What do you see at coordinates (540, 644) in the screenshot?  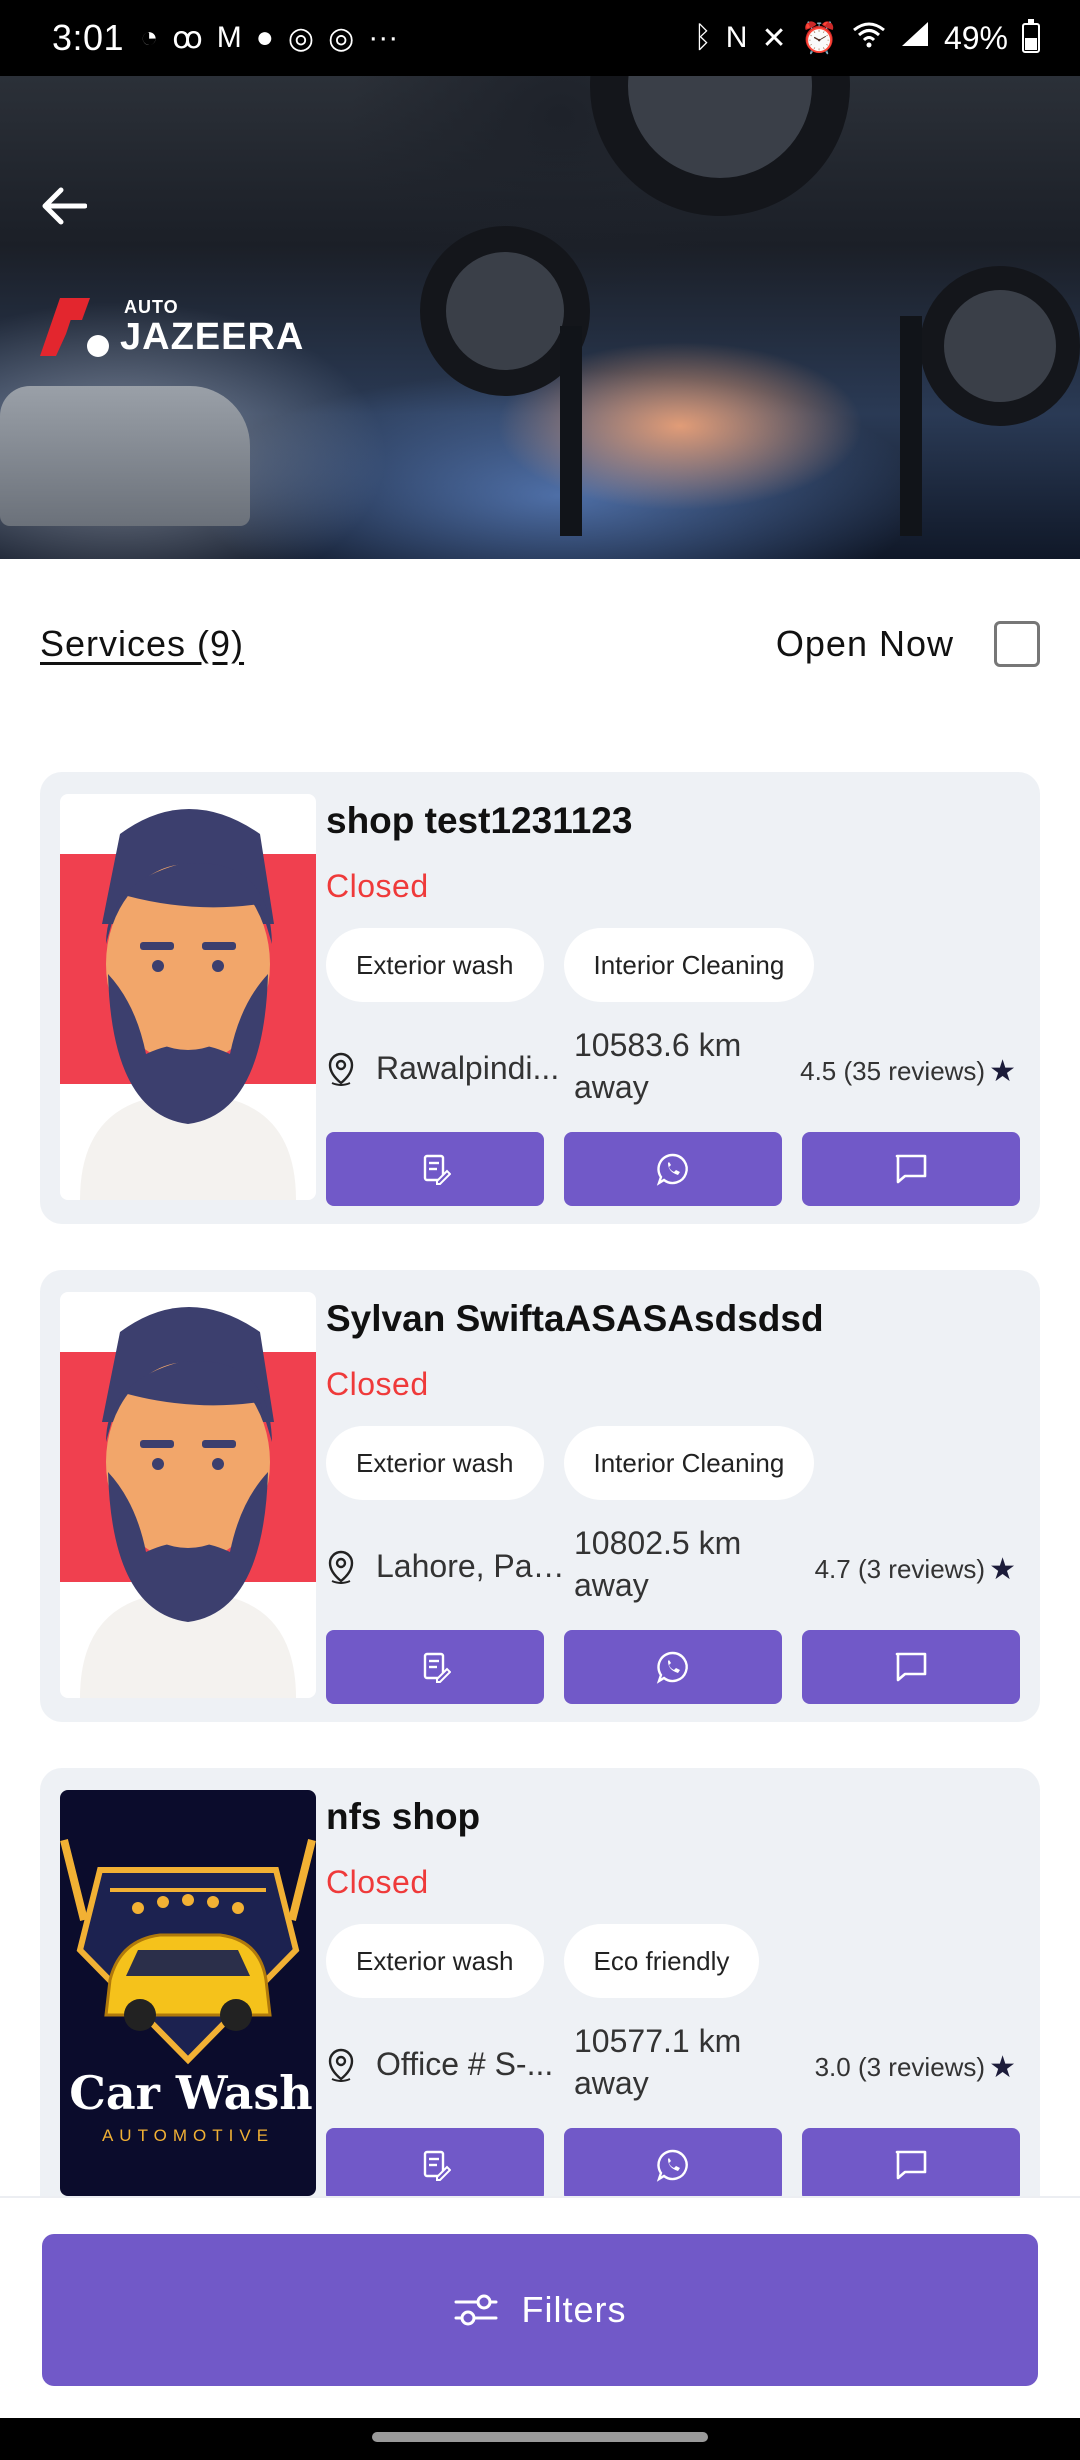 I see `services-filter-row: Services (9) Open Now` at bounding box center [540, 644].